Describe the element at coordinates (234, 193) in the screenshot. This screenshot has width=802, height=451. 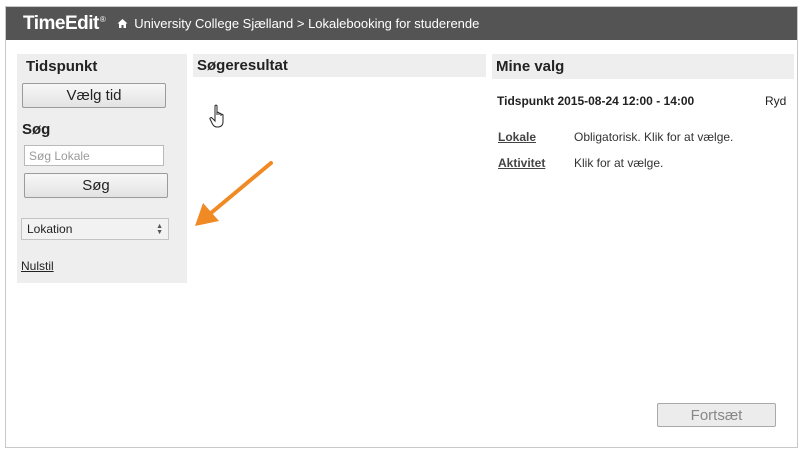
I see `arrow-annotation-icon` at that location.